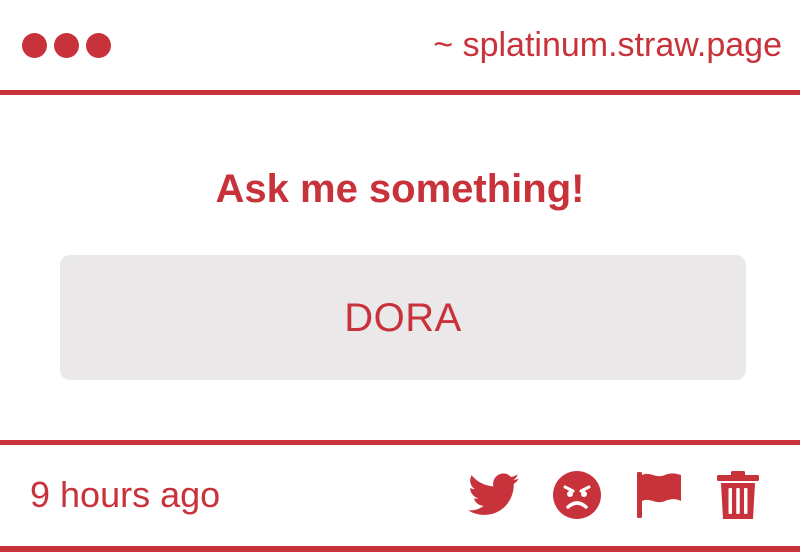 This screenshot has width=800, height=552. Describe the element at coordinates (400, 189) in the screenshot. I see `question-text: Ask me something!` at that location.